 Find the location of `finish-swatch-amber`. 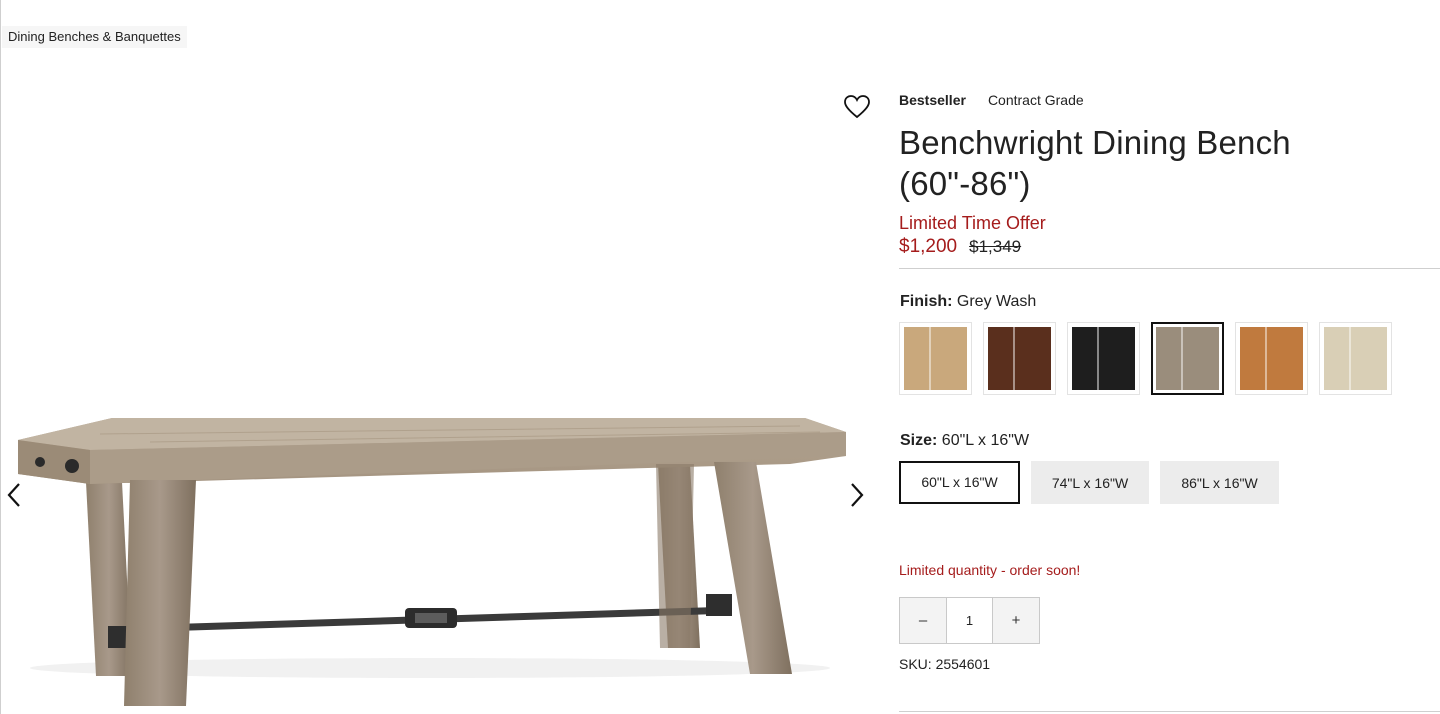

finish-swatch-amber is located at coordinates (1271, 358).